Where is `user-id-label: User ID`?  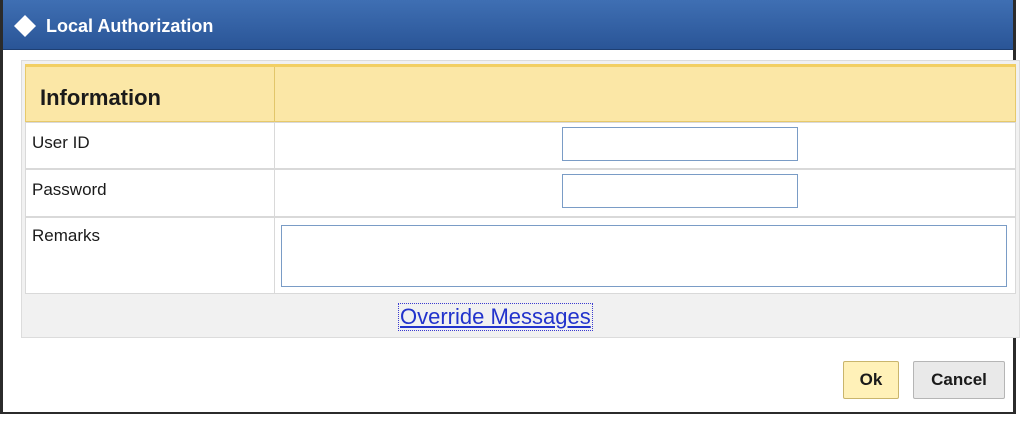 user-id-label: User ID is located at coordinates (61, 142).